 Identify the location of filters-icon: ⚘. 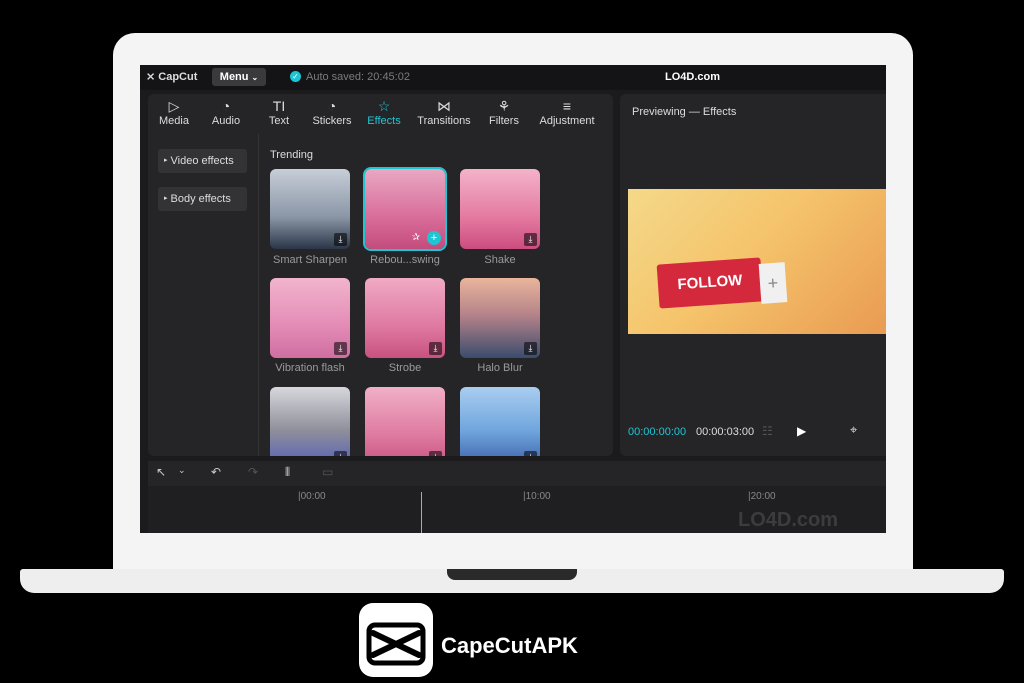
(504, 106).